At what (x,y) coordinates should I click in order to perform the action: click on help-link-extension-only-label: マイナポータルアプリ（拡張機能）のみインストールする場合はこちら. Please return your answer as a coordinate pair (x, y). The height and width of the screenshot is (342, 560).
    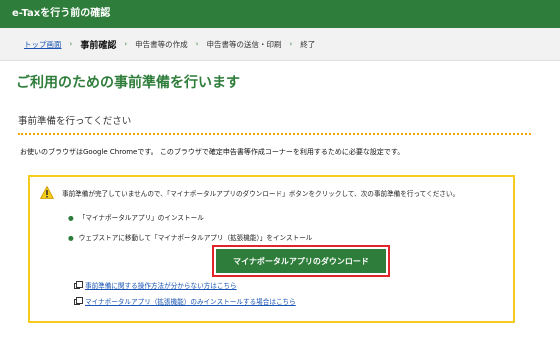
    Looking at the image, I should click on (190, 302).